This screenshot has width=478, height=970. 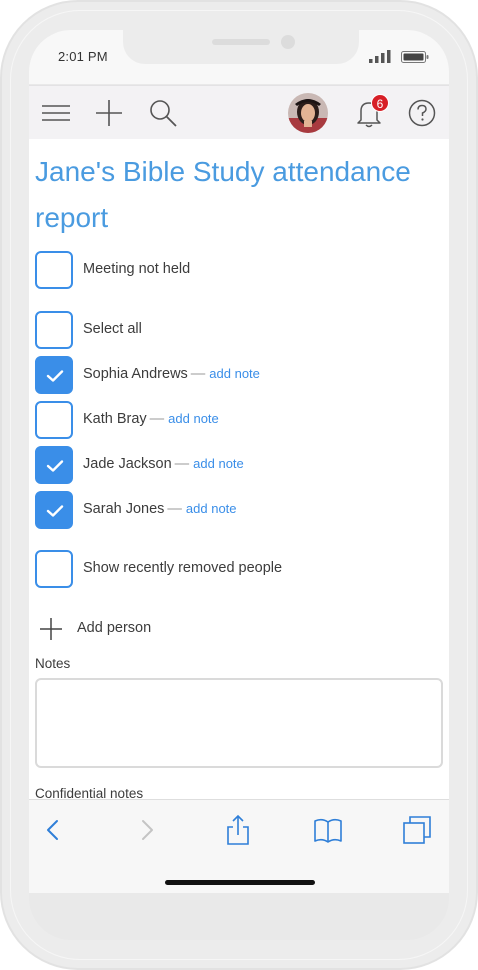 I want to click on person-row: Sophia Andrews — add note, so click(x=235, y=376).